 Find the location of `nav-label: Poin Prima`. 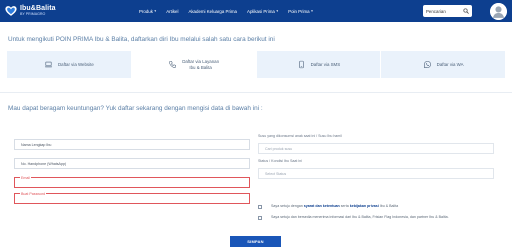

nav-label: Poin Prima is located at coordinates (299, 11).